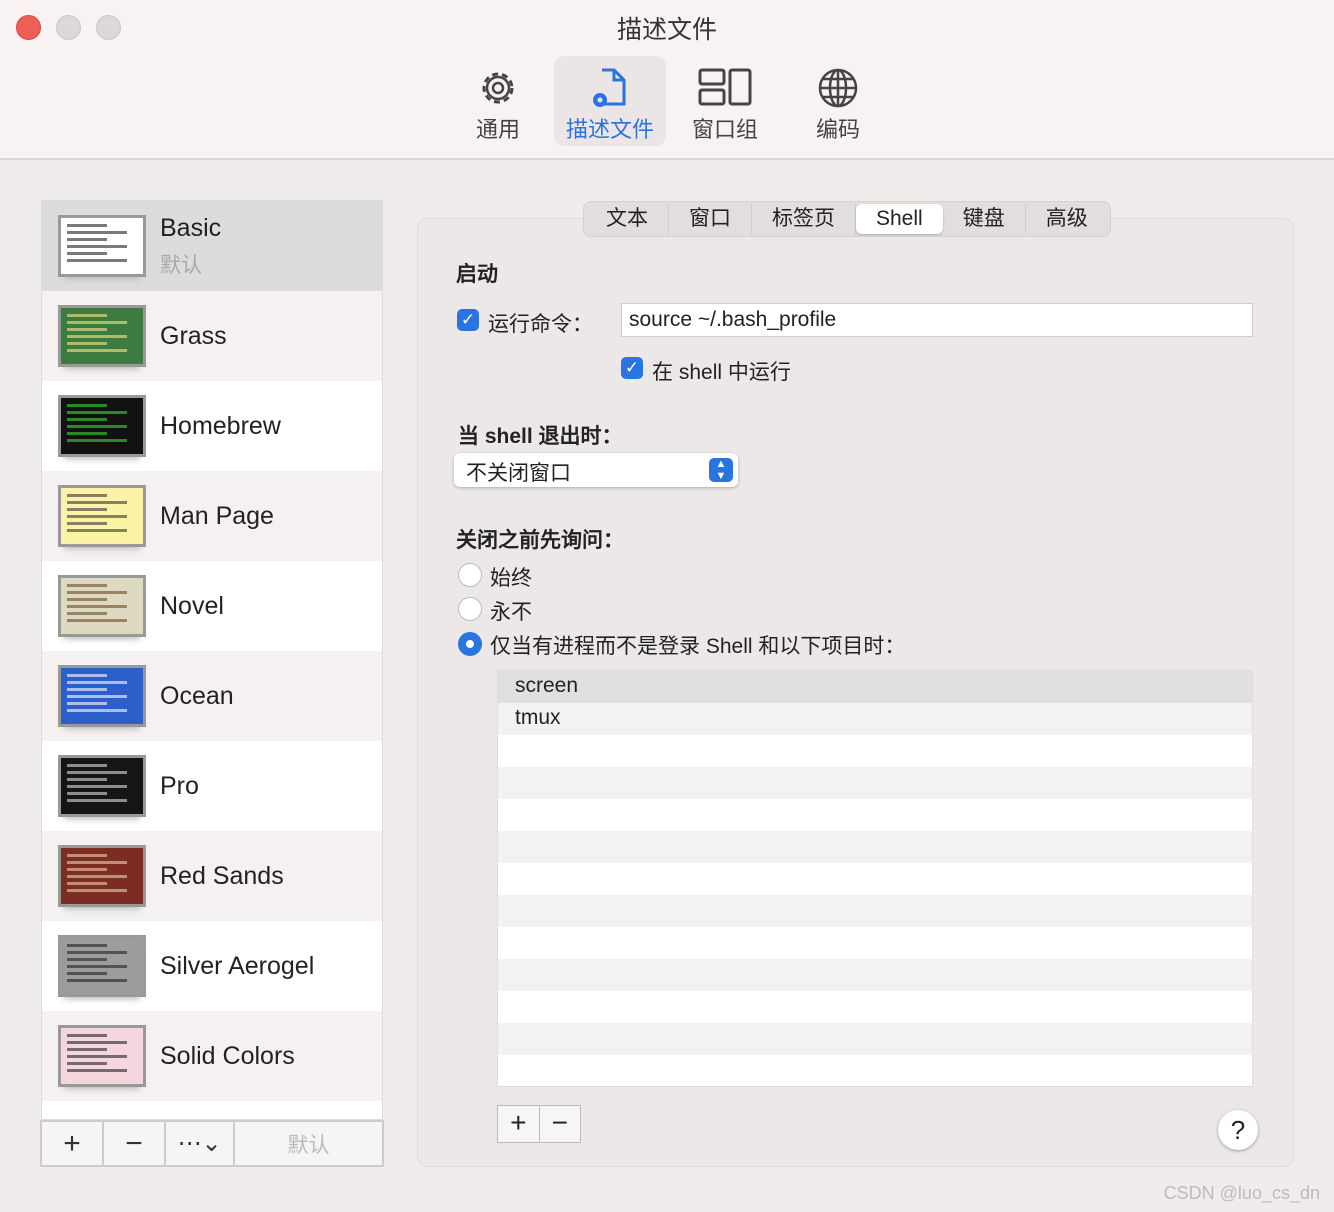 This screenshot has height=1212, width=1334. Describe the element at coordinates (667, 80) in the screenshot. I see `toolbar: 描述文件 通用 描述文件 窗口组 编码` at that location.